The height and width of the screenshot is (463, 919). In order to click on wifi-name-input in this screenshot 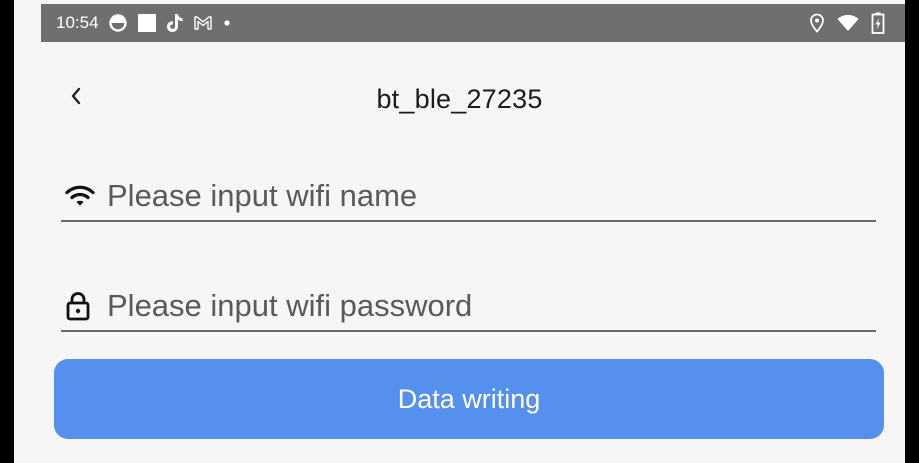, I will do `click(489, 196)`.